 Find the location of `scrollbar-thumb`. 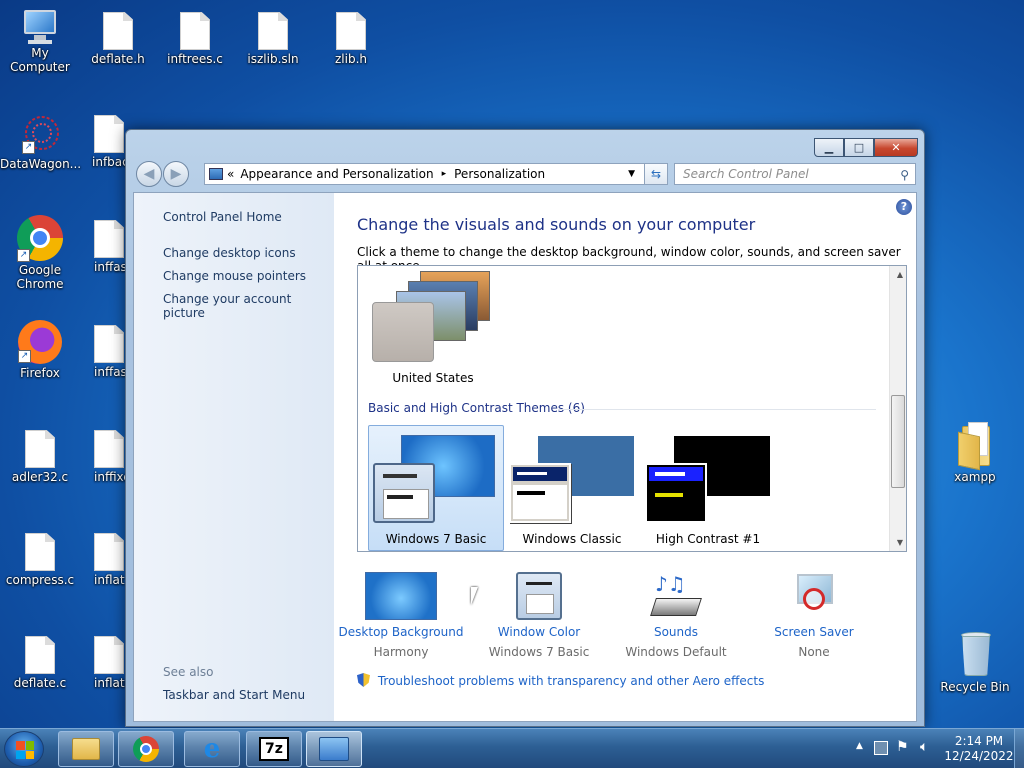

scrollbar-thumb is located at coordinates (898, 441).